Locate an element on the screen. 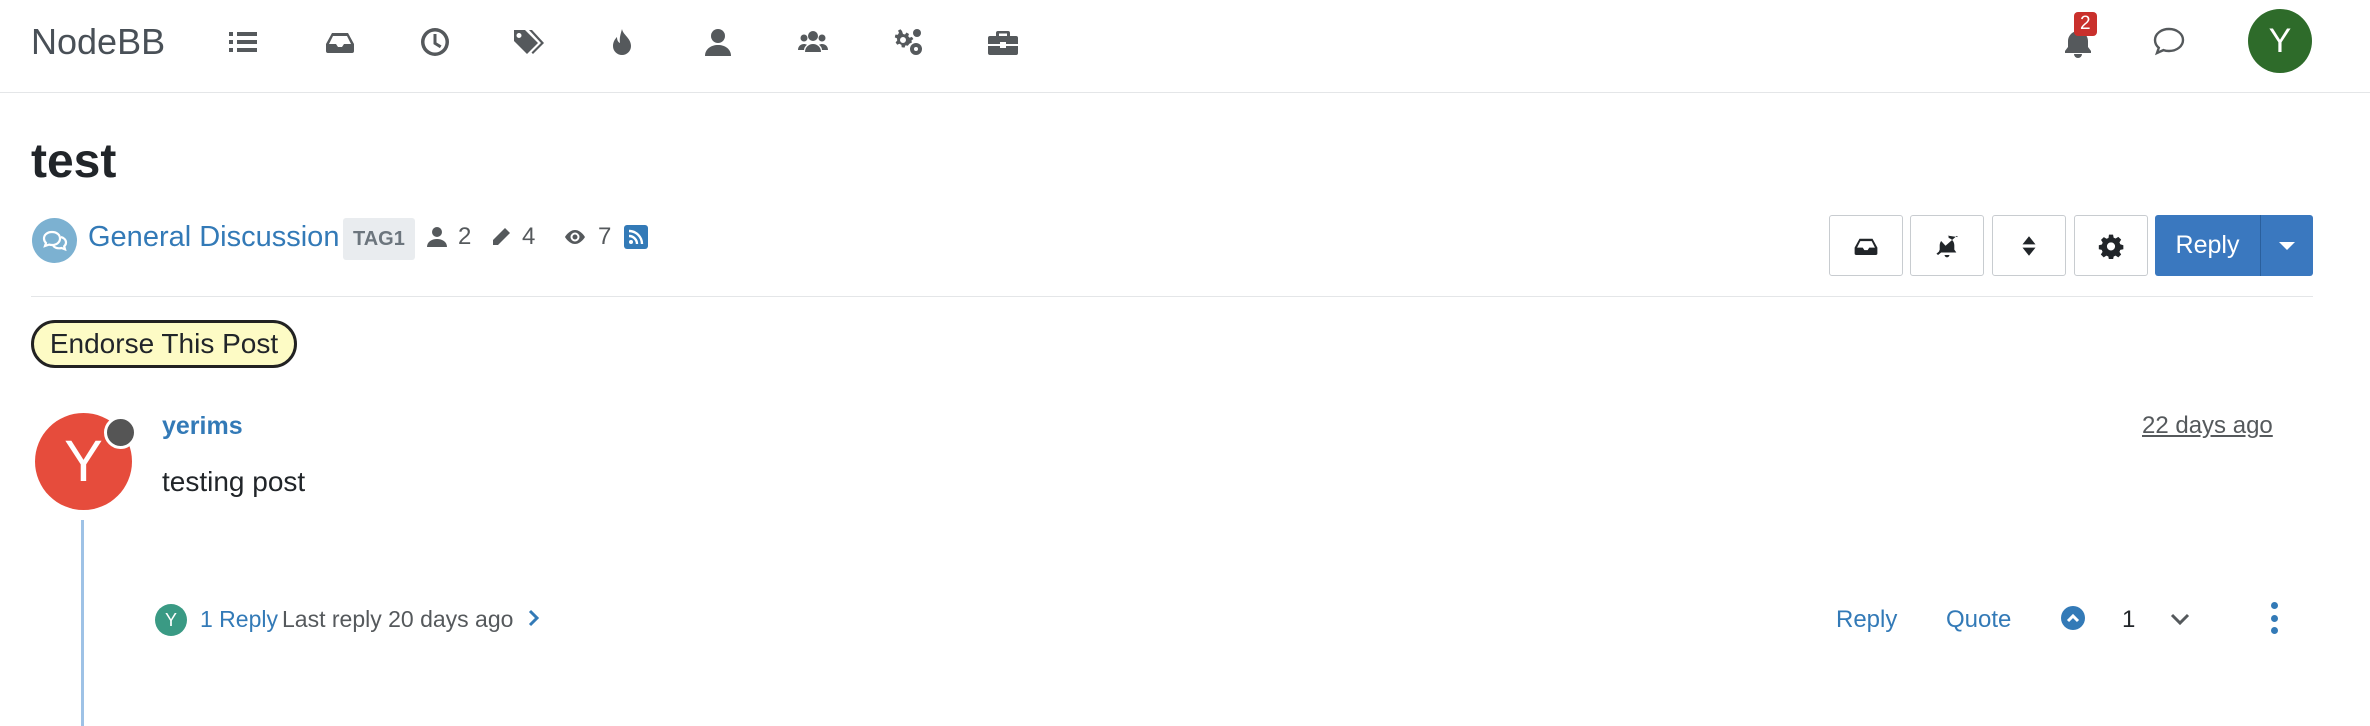 This screenshot has height=726, width=2370. post-menu-button is located at coordinates (2274, 618).